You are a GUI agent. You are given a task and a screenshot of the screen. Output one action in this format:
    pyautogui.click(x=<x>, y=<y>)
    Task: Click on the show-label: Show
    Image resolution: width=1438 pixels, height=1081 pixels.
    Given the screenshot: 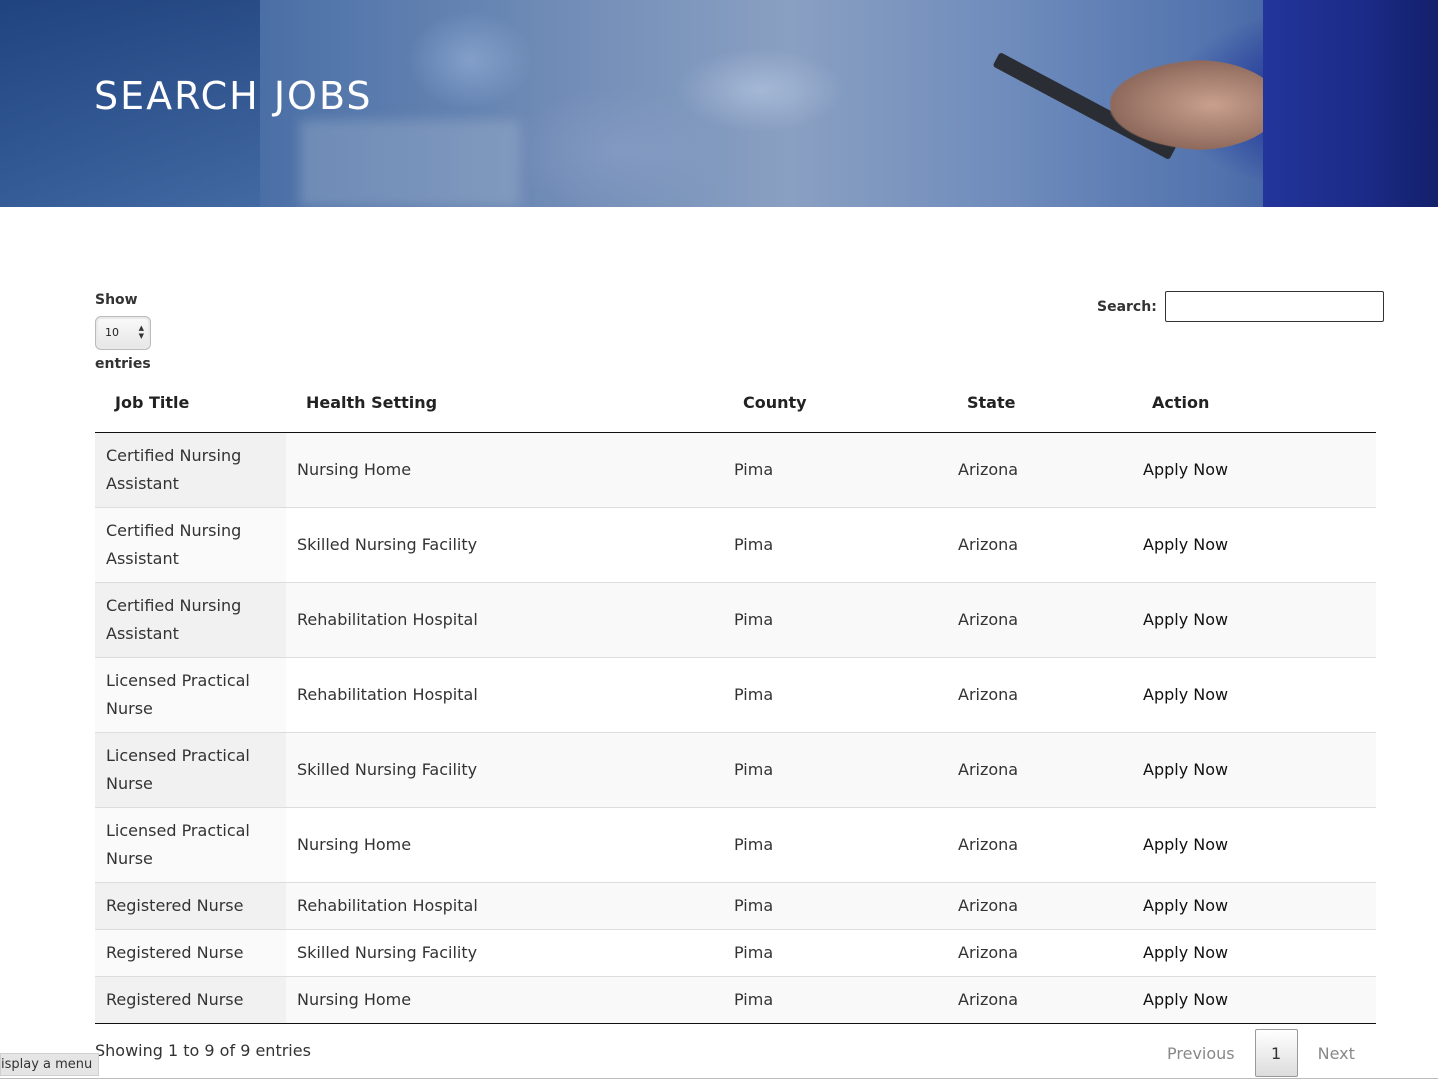 What is the action you would take?
    pyautogui.click(x=116, y=300)
    